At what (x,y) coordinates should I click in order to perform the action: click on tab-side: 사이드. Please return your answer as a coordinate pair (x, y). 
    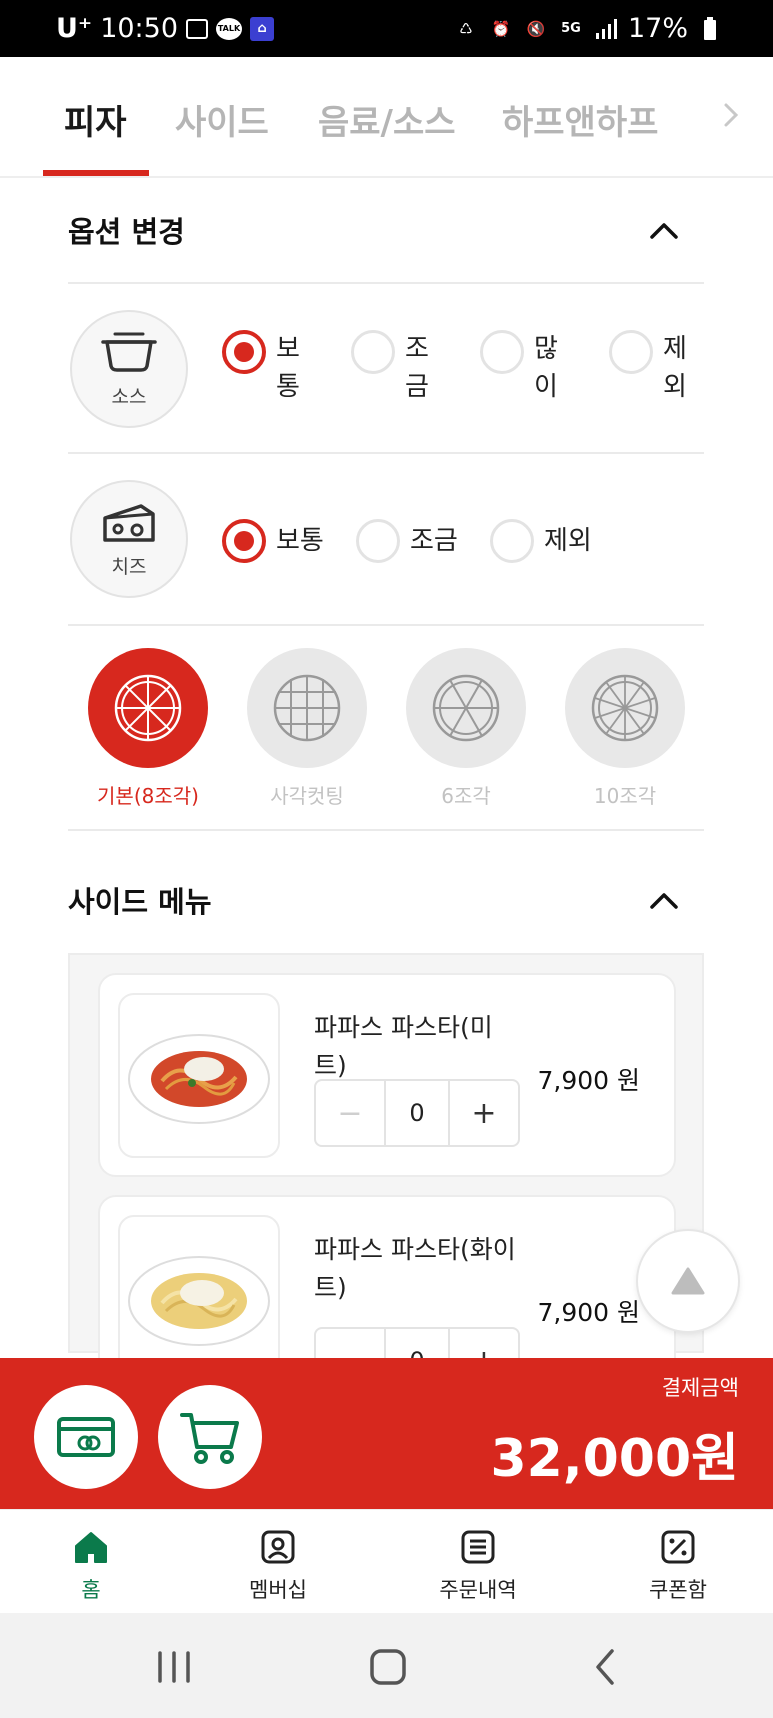
    Looking at the image, I should click on (222, 119).